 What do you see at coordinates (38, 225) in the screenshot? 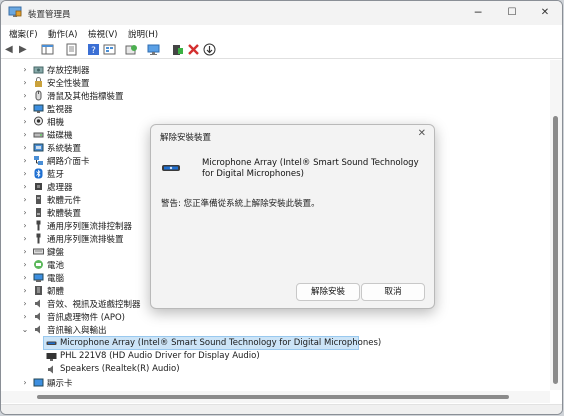
I see `usb-controller-icon` at bounding box center [38, 225].